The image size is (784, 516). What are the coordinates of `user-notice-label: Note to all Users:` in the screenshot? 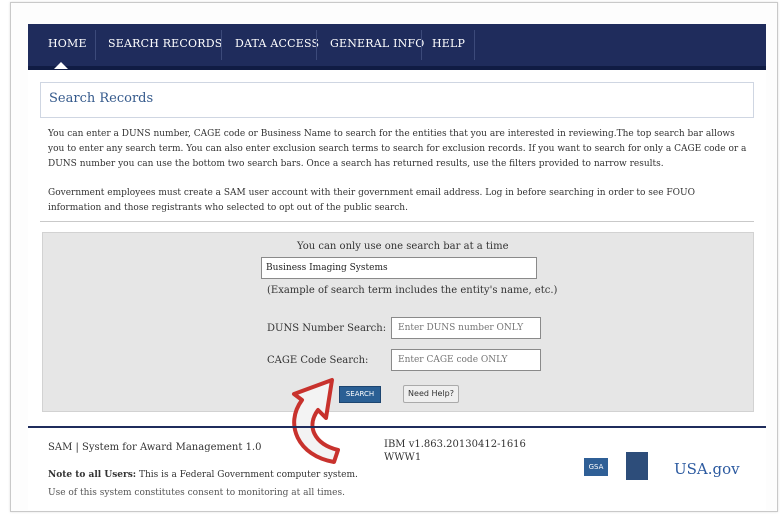 It's located at (92, 475).